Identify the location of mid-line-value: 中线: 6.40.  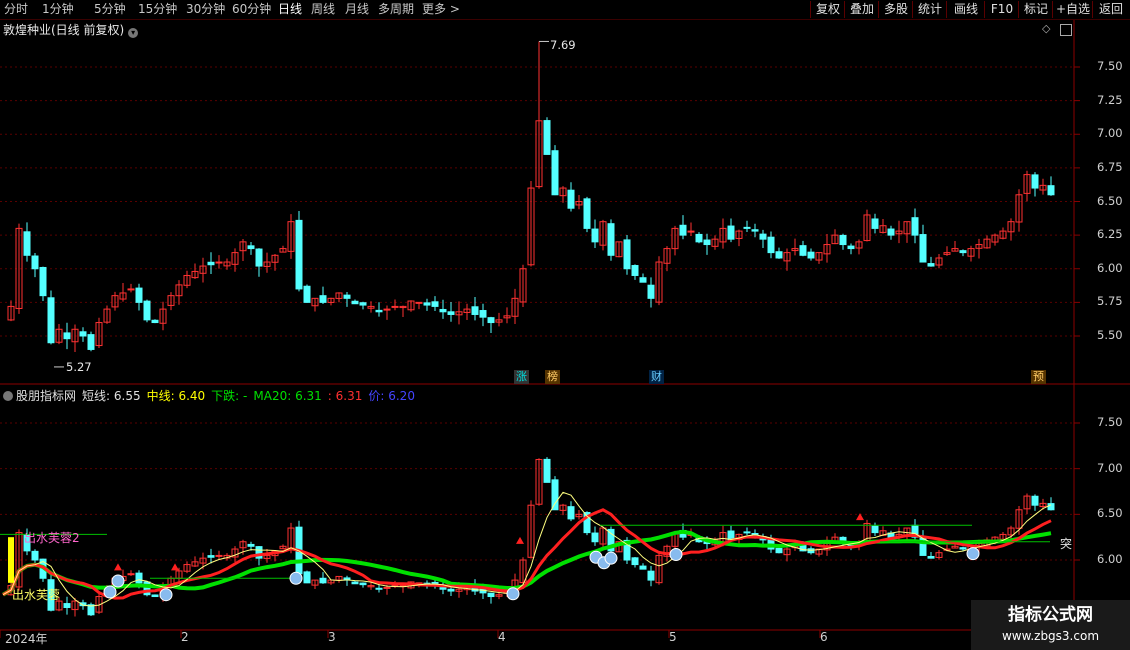
(176, 396).